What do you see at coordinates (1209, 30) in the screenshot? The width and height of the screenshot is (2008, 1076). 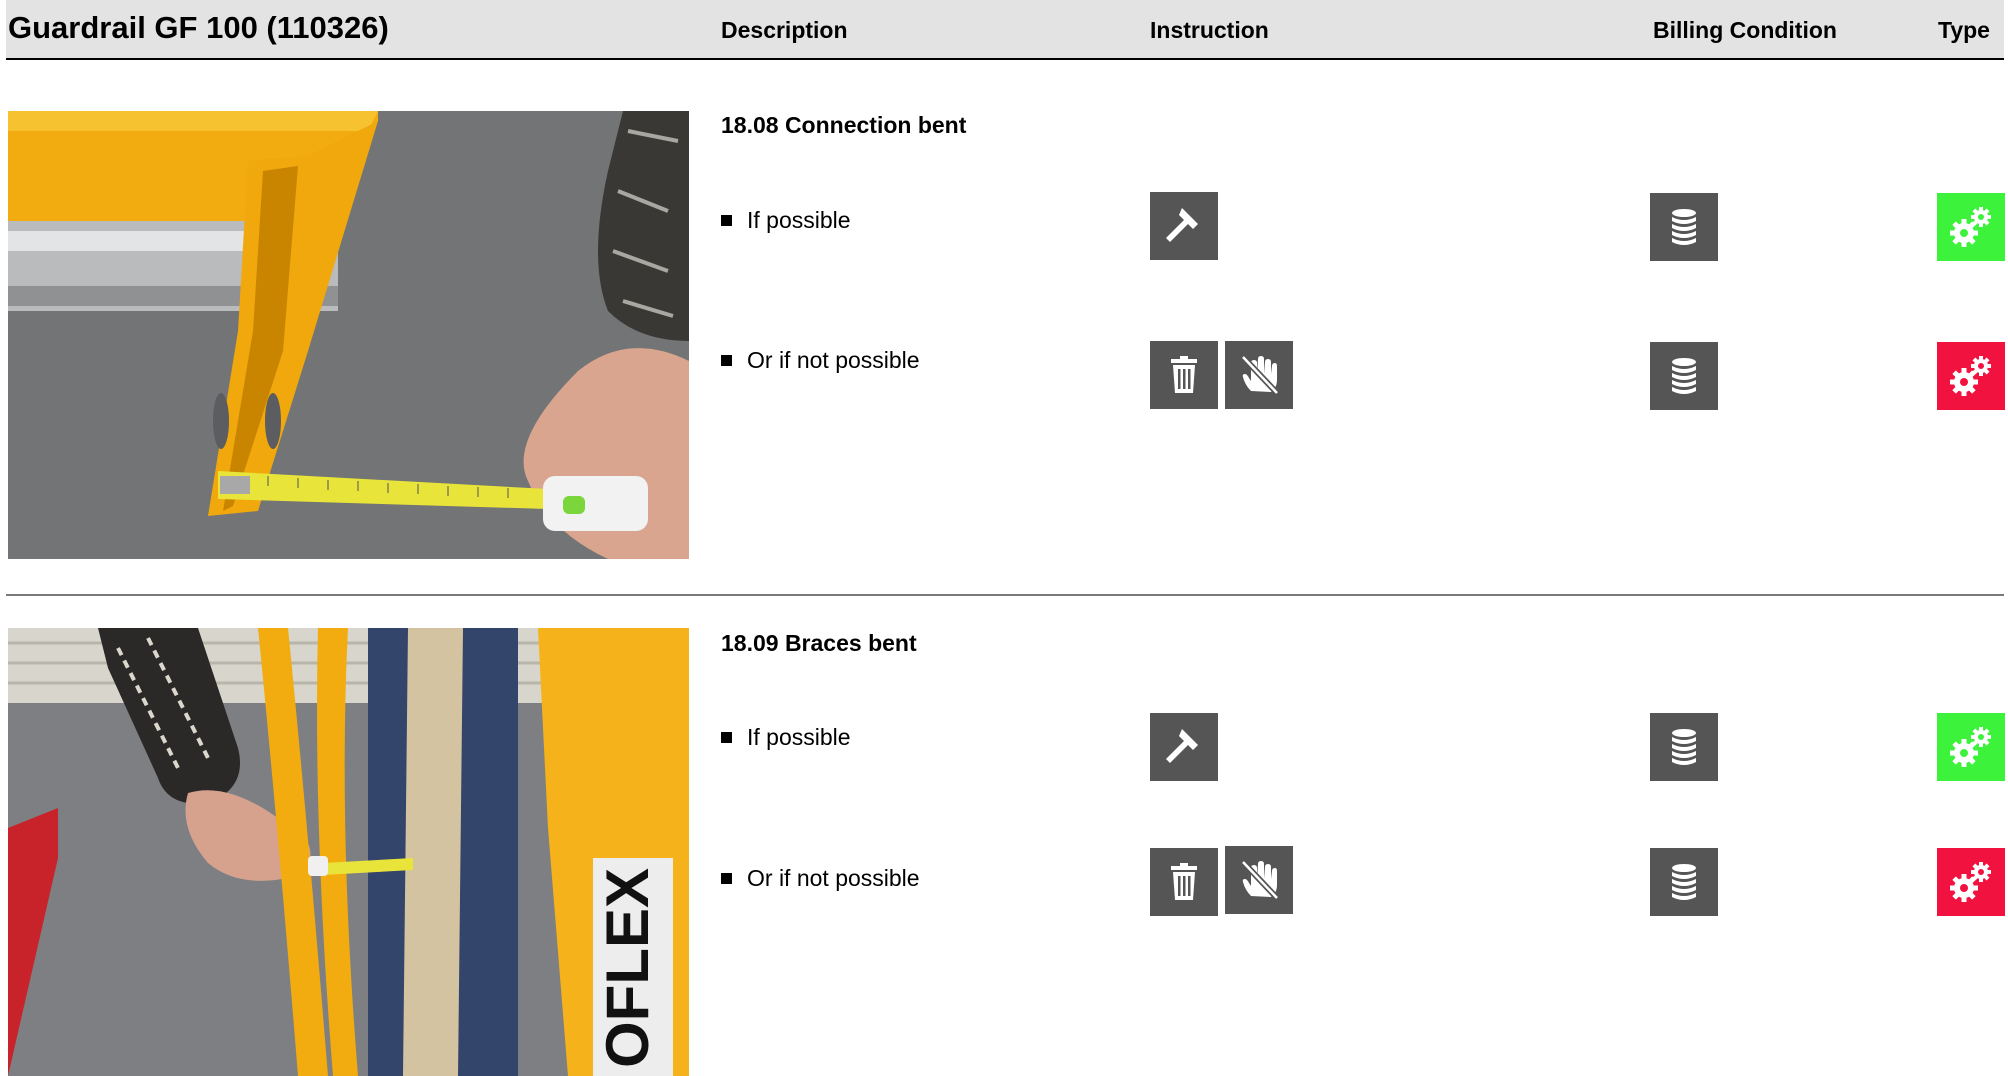 I see `column-header-instruction: Instruction` at bounding box center [1209, 30].